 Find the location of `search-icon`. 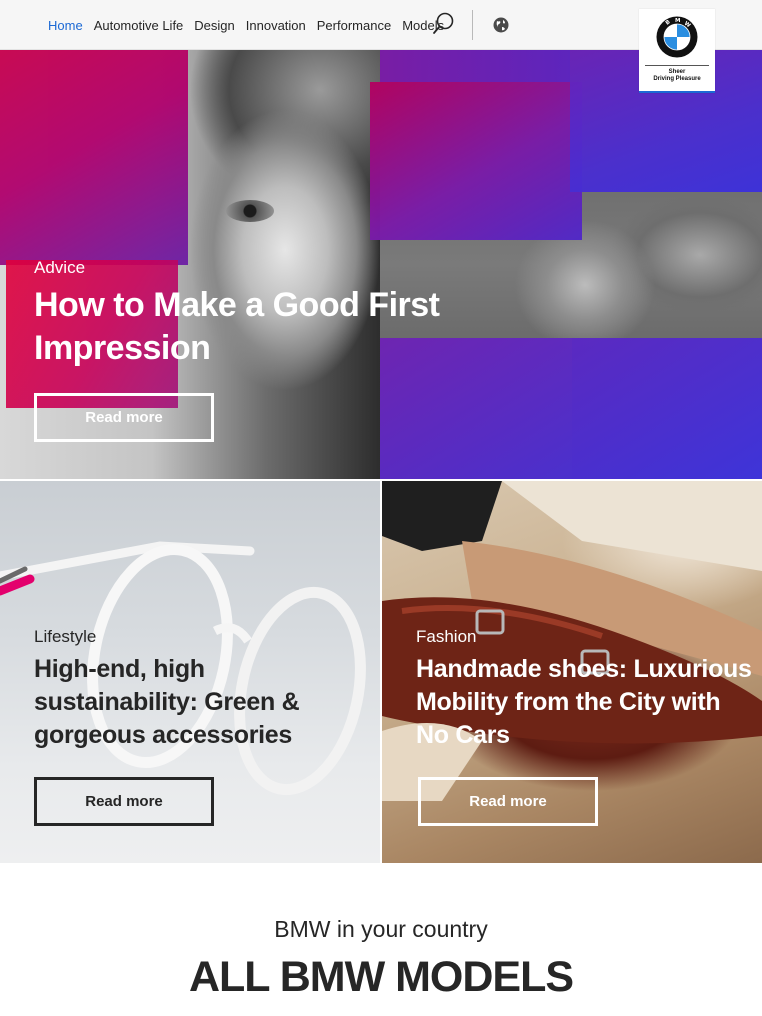

search-icon is located at coordinates (443, 23).